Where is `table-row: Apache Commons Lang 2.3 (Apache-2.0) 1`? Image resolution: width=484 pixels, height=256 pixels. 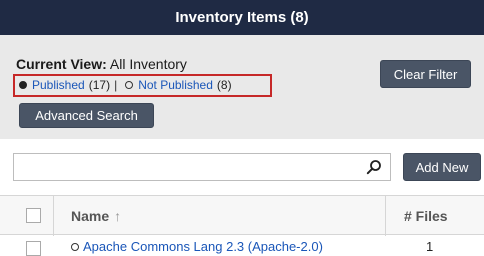 table-row: Apache Commons Lang 2.3 (Apache-2.0) 1 is located at coordinates (242, 245).